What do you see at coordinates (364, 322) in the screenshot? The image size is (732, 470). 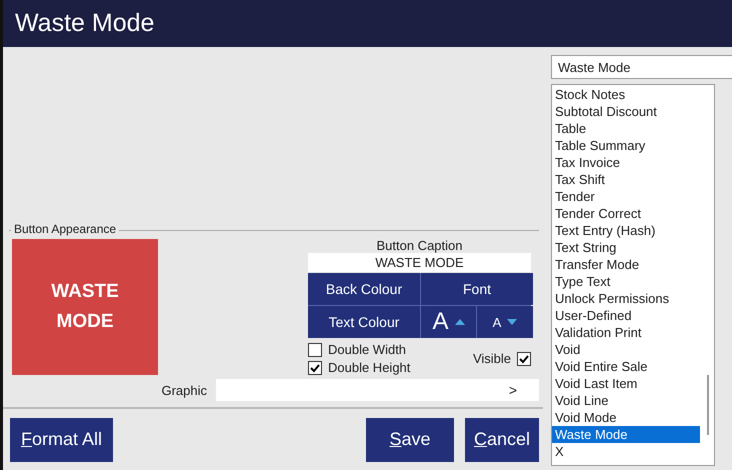 I see `text-colour-button: Text Colour` at bounding box center [364, 322].